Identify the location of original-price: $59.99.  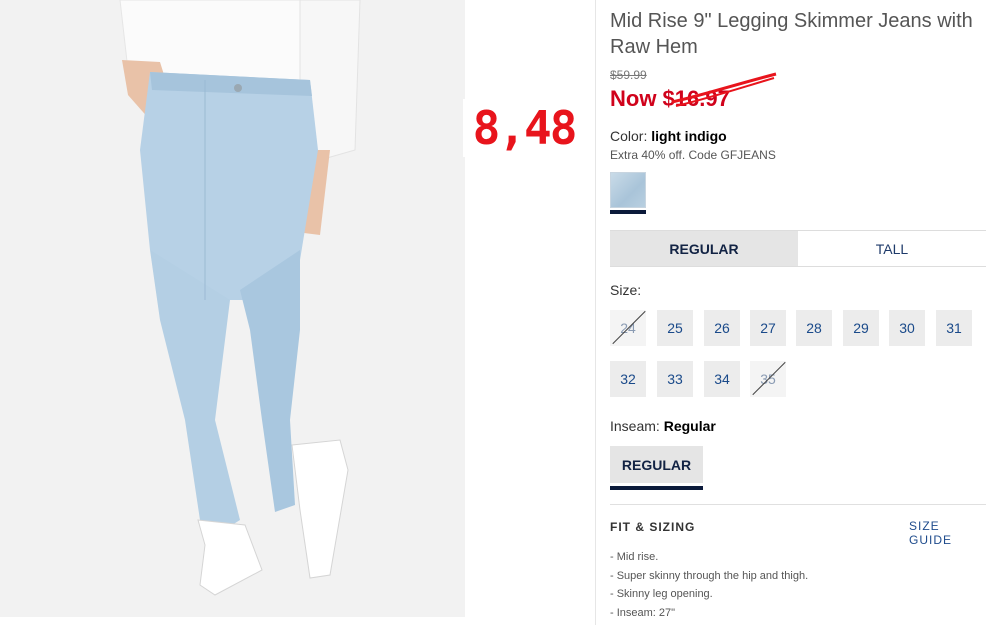
(628, 75).